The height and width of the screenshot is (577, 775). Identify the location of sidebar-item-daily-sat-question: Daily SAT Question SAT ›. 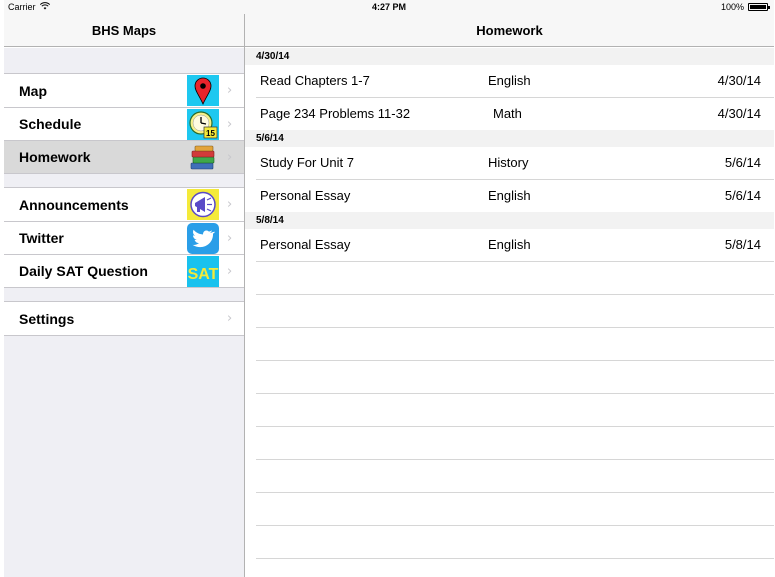
(124, 270).